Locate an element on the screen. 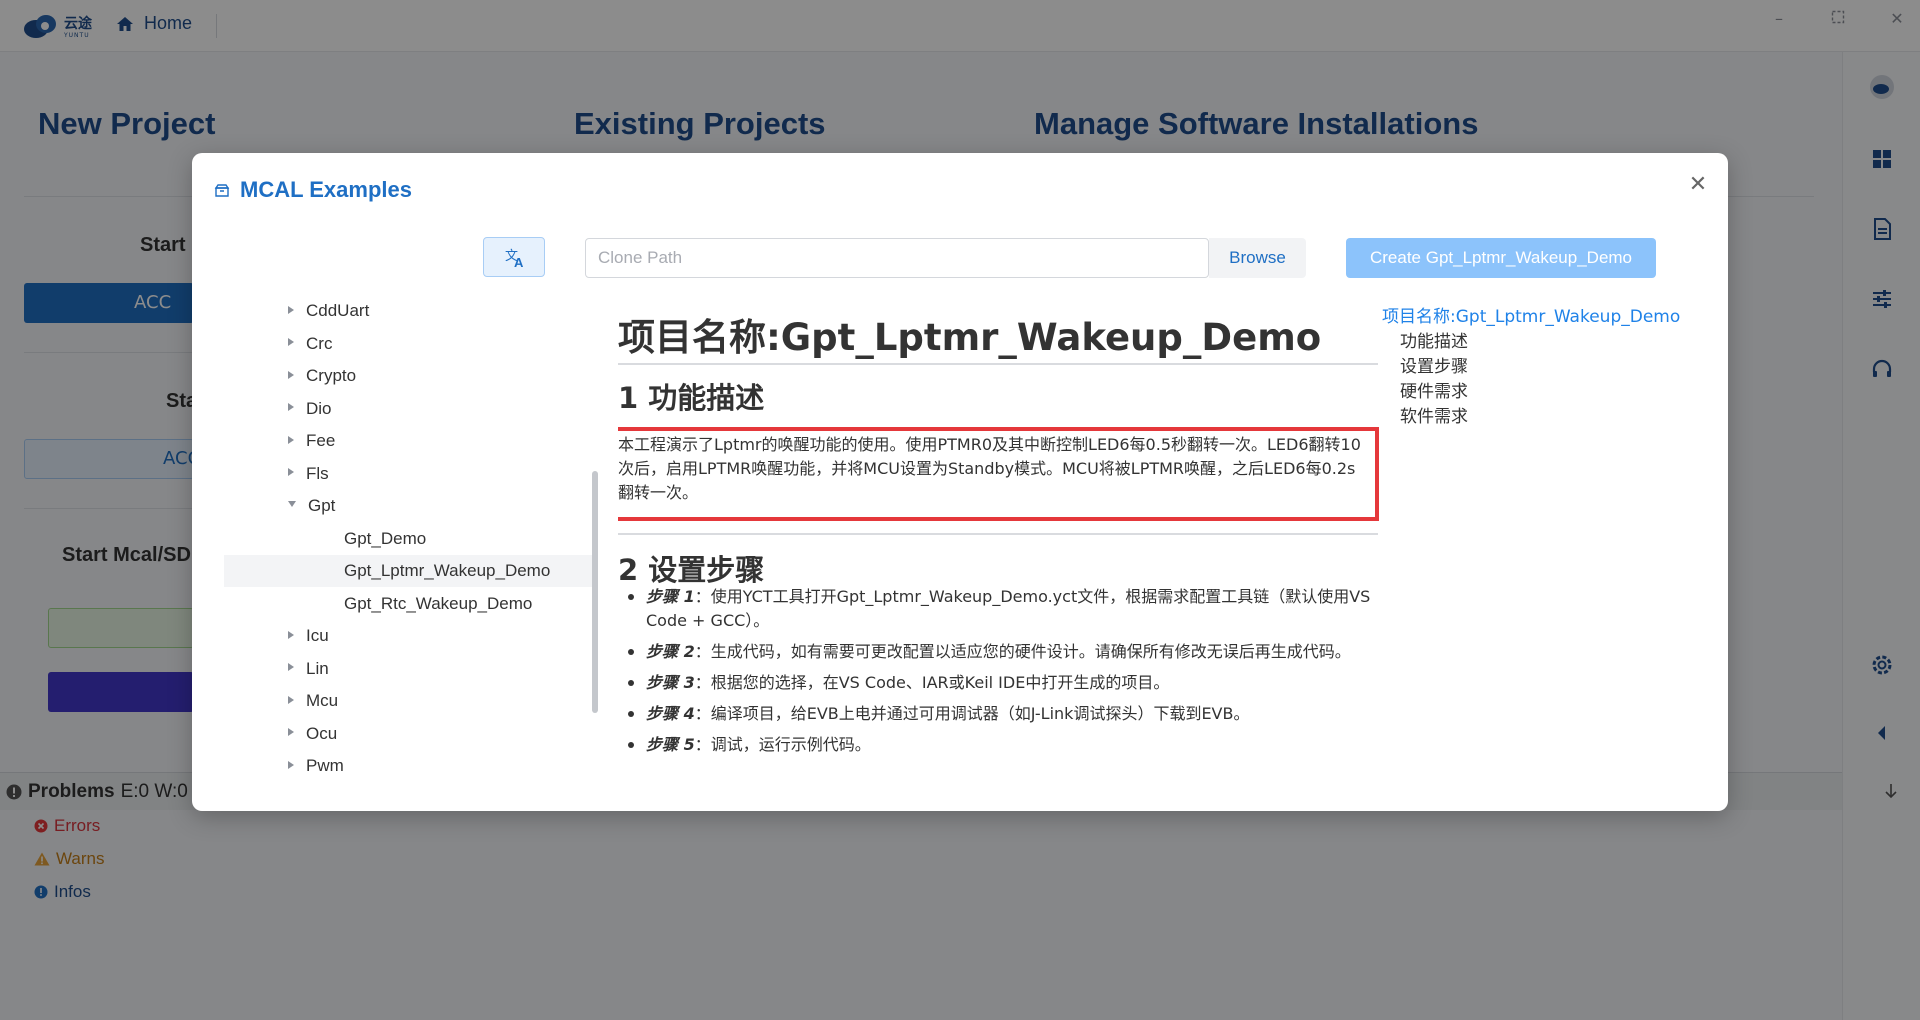 Image resolution: width=1920 pixels, height=1020 pixels. modal-title: MCAL Examples is located at coordinates (326, 189).